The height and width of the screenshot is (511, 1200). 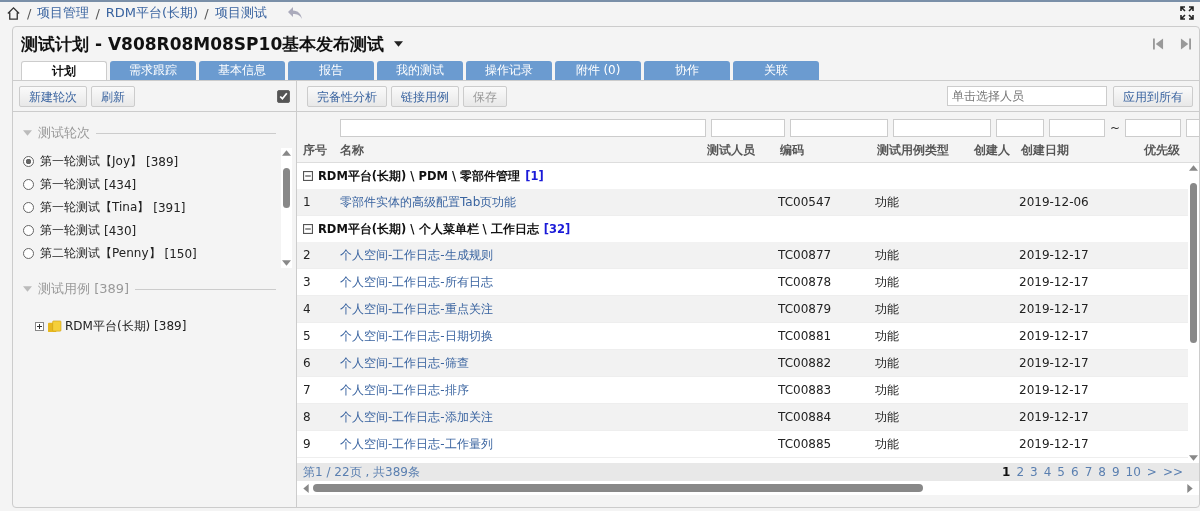 I want to click on scroll-right-icon, so click(x=1190, y=488).